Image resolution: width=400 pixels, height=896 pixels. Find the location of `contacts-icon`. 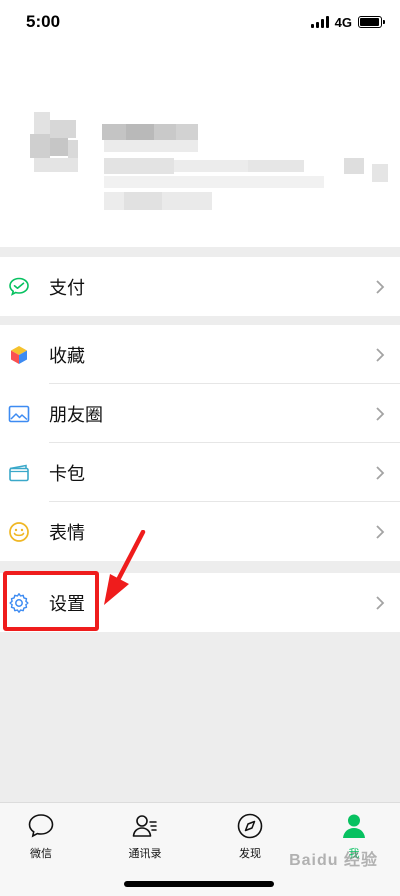

contacts-icon is located at coordinates (144, 826).